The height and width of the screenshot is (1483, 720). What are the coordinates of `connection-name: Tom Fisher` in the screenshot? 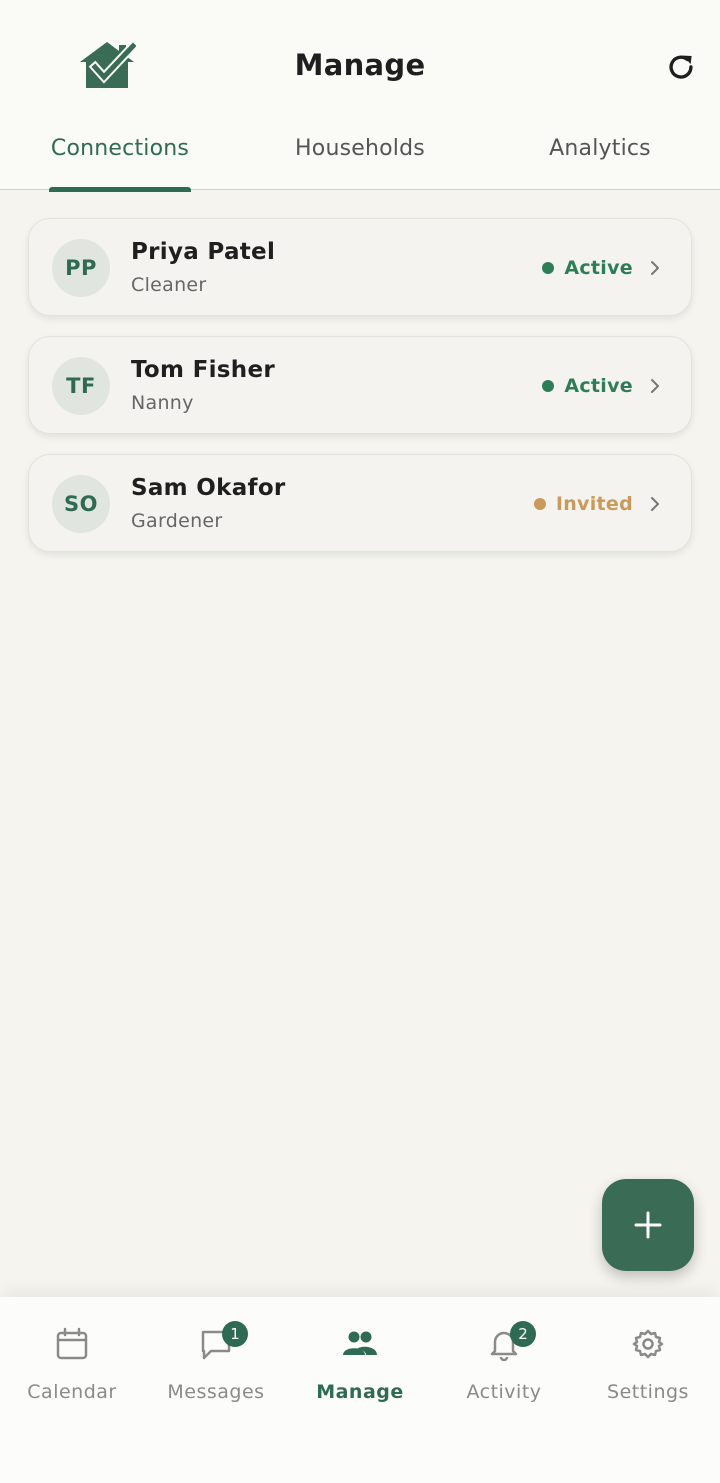 It's located at (203, 370).